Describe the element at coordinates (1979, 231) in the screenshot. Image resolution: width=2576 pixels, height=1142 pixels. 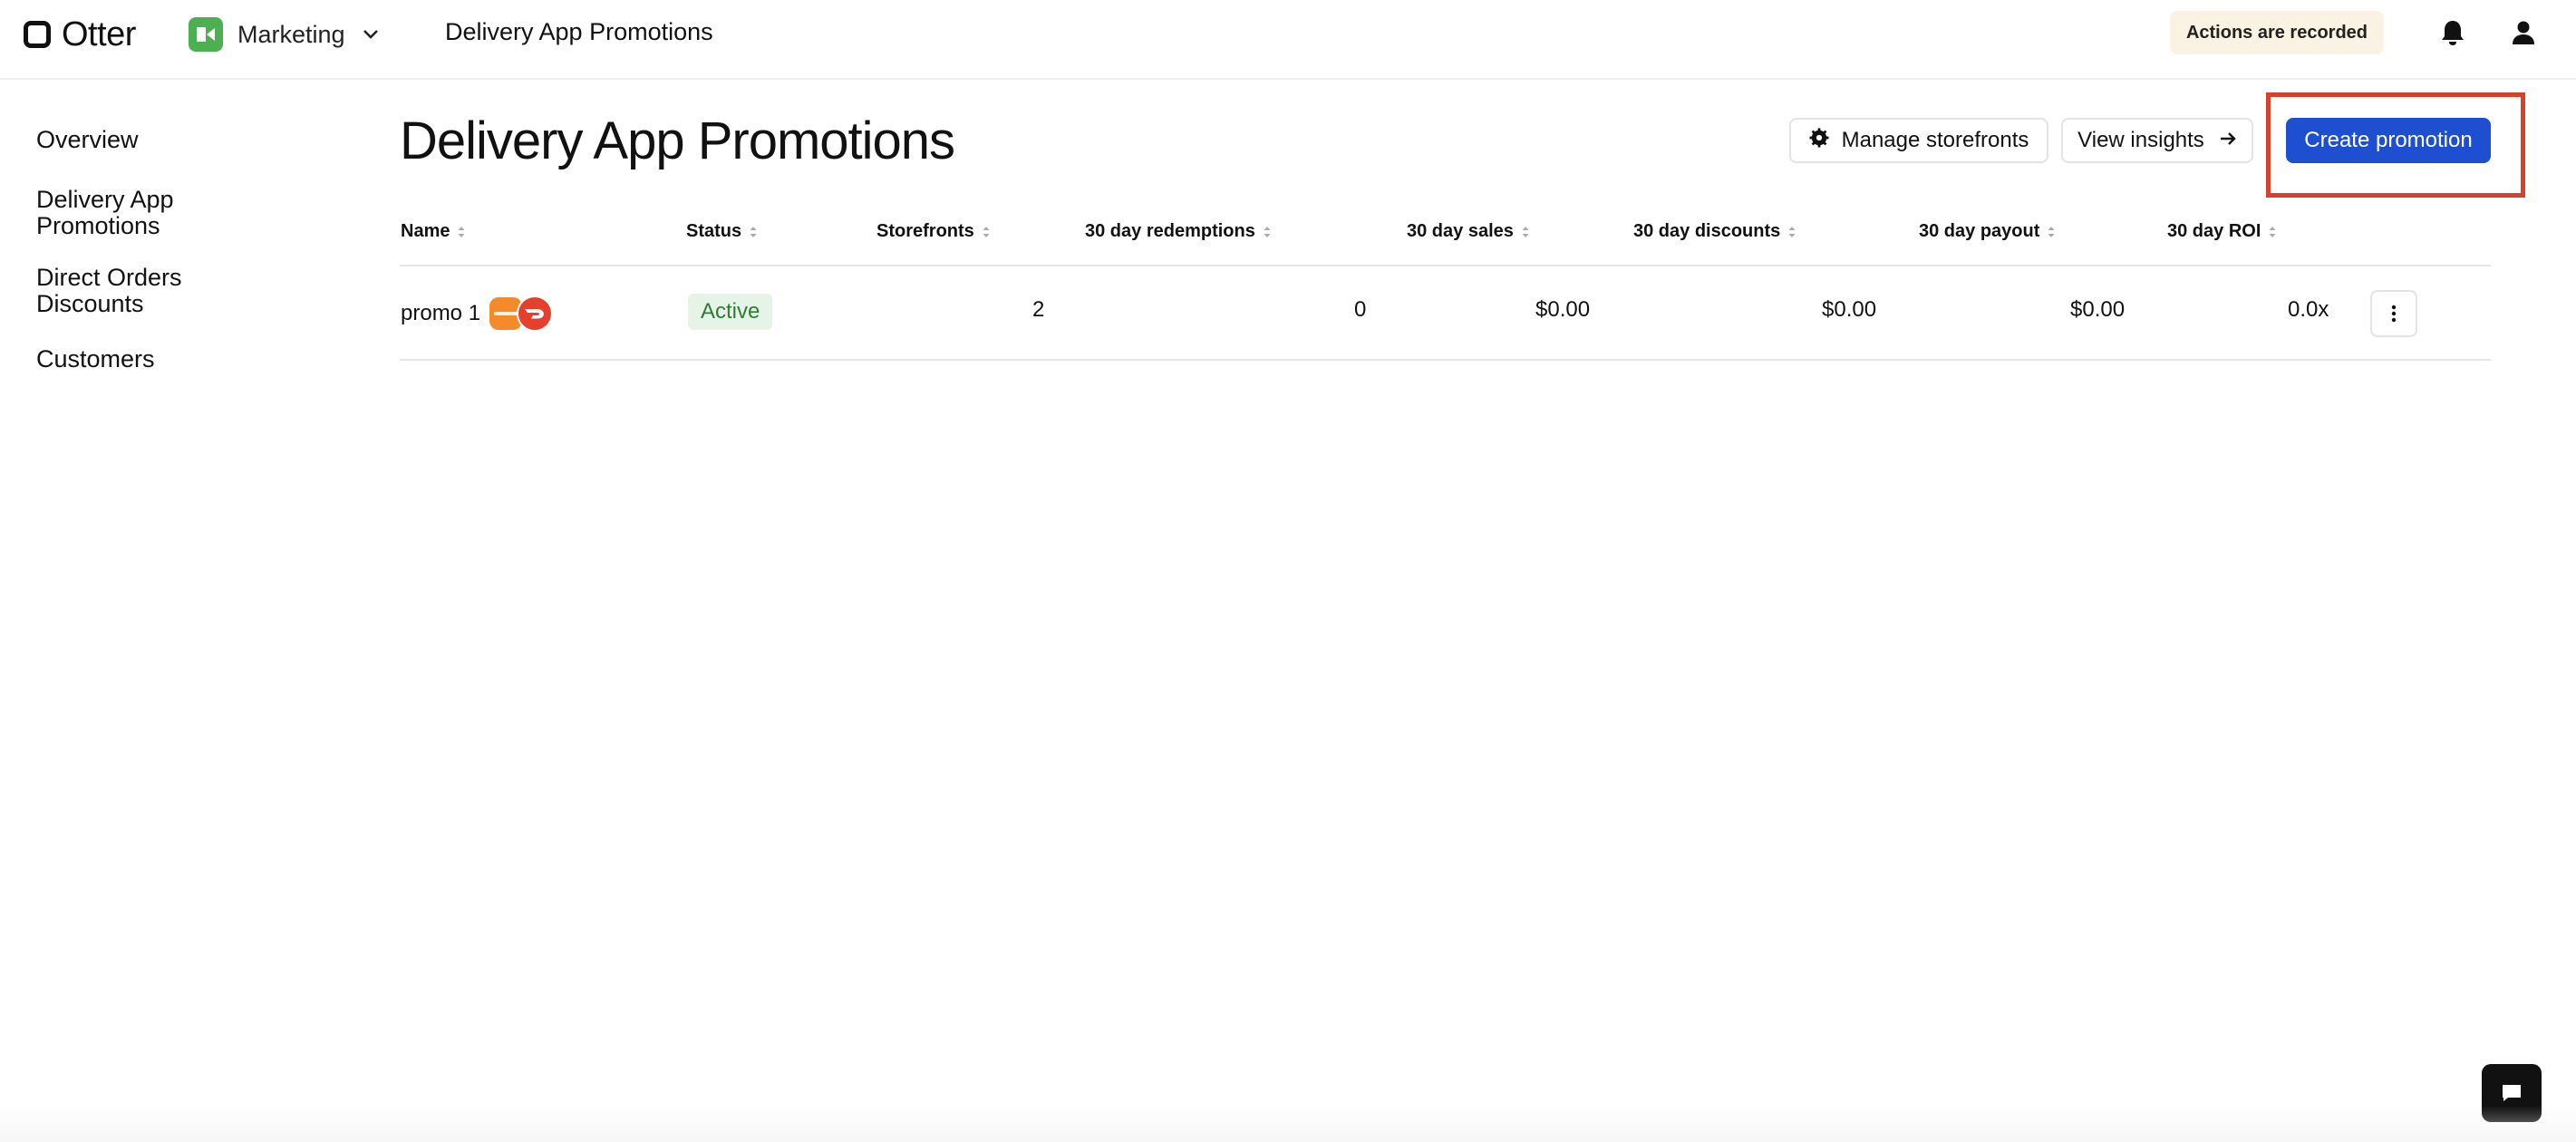
I see `column-label: 30 day payout` at that location.